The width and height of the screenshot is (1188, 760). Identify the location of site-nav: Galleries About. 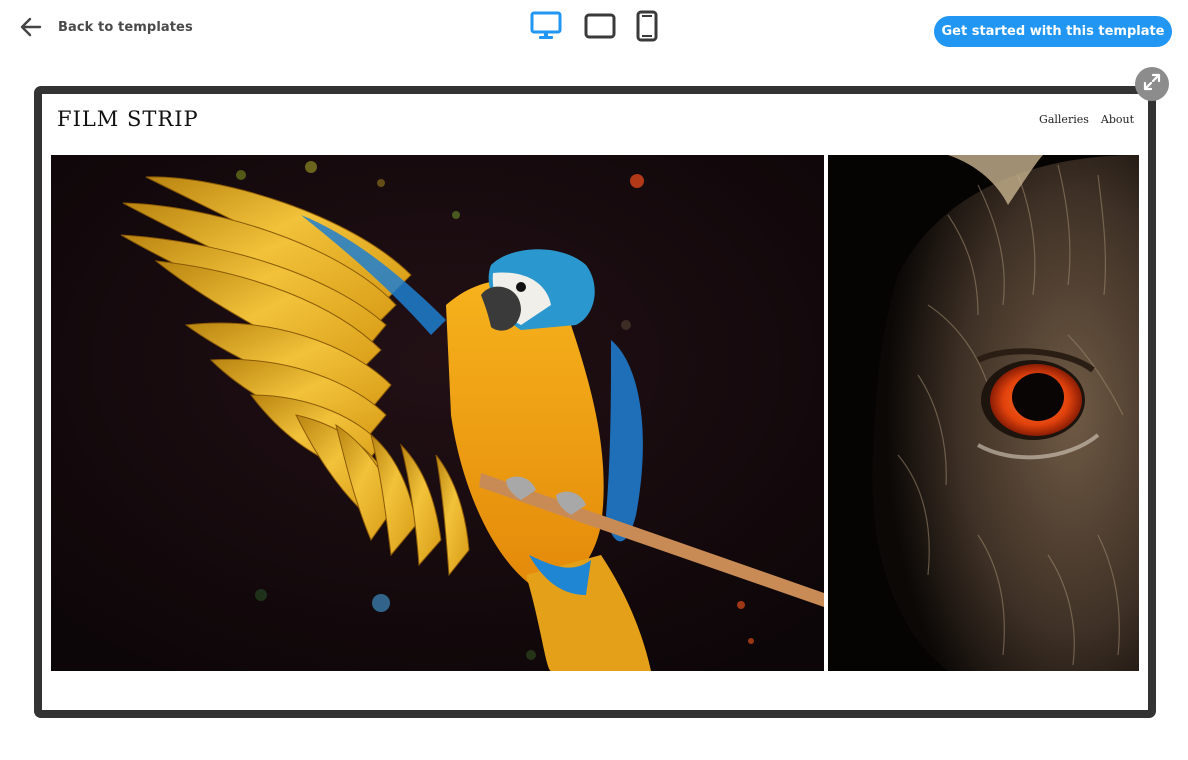
(1086, 119).